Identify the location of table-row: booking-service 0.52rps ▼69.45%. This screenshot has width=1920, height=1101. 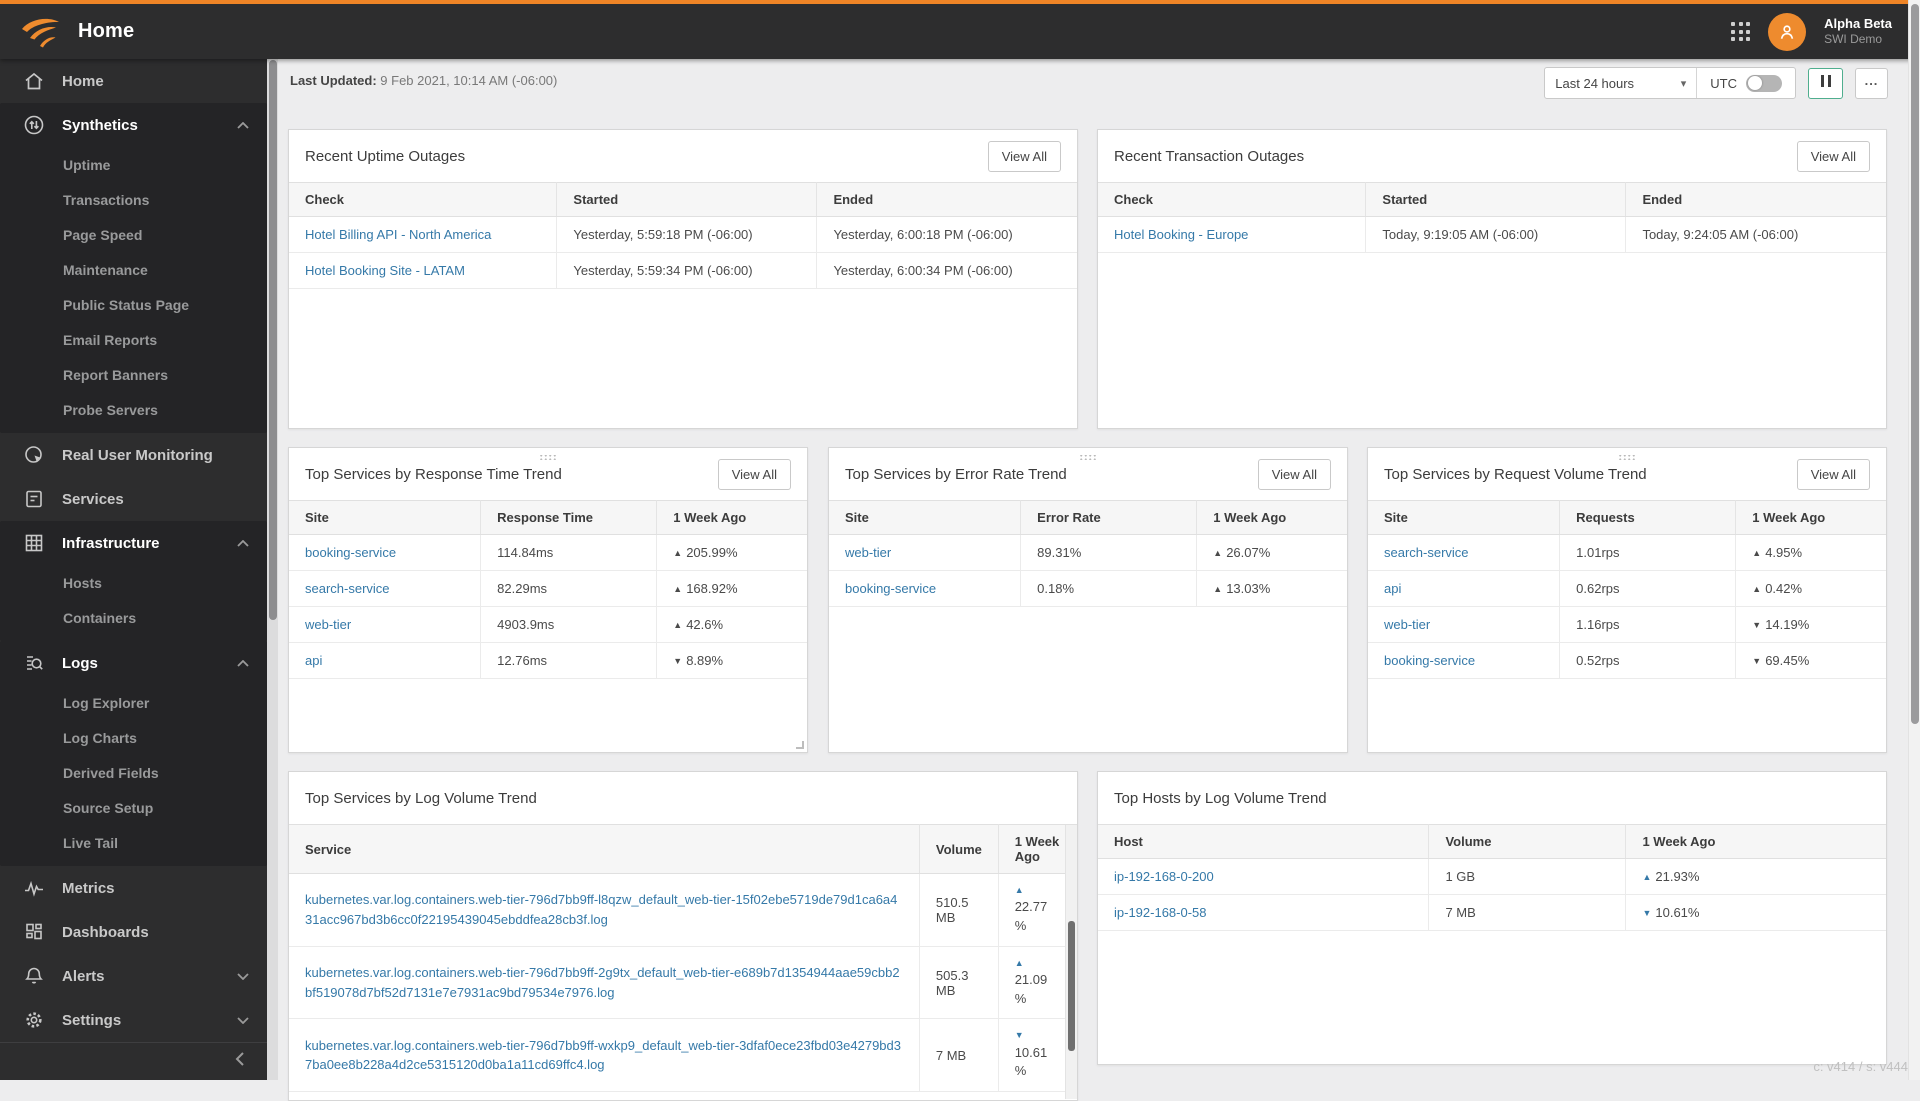
(1627, 661).